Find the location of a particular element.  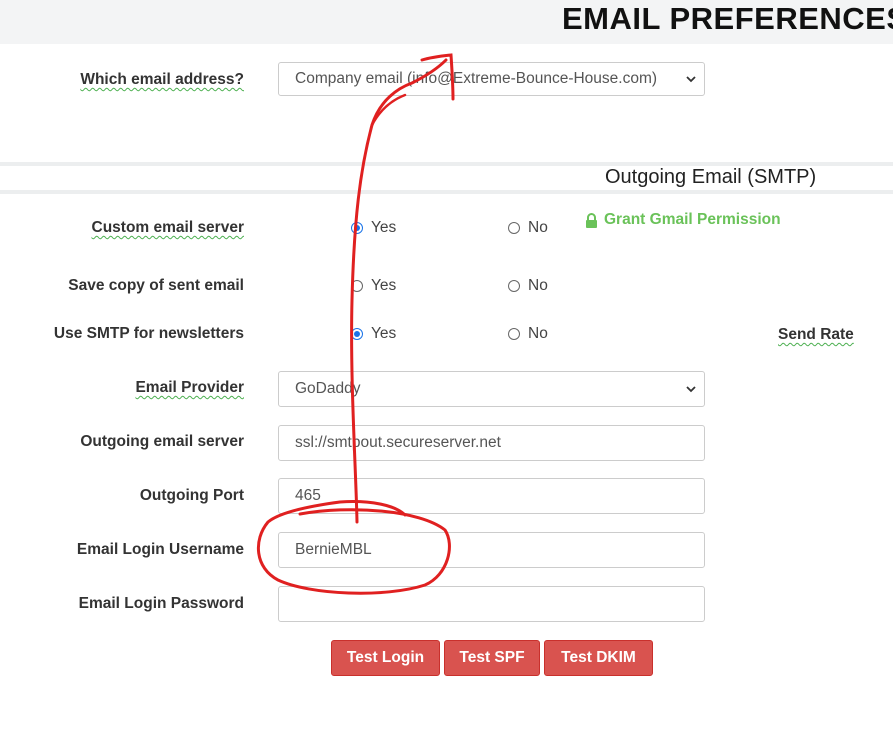

custom-server-label: Custom email server is located at coordinates (168, 227).